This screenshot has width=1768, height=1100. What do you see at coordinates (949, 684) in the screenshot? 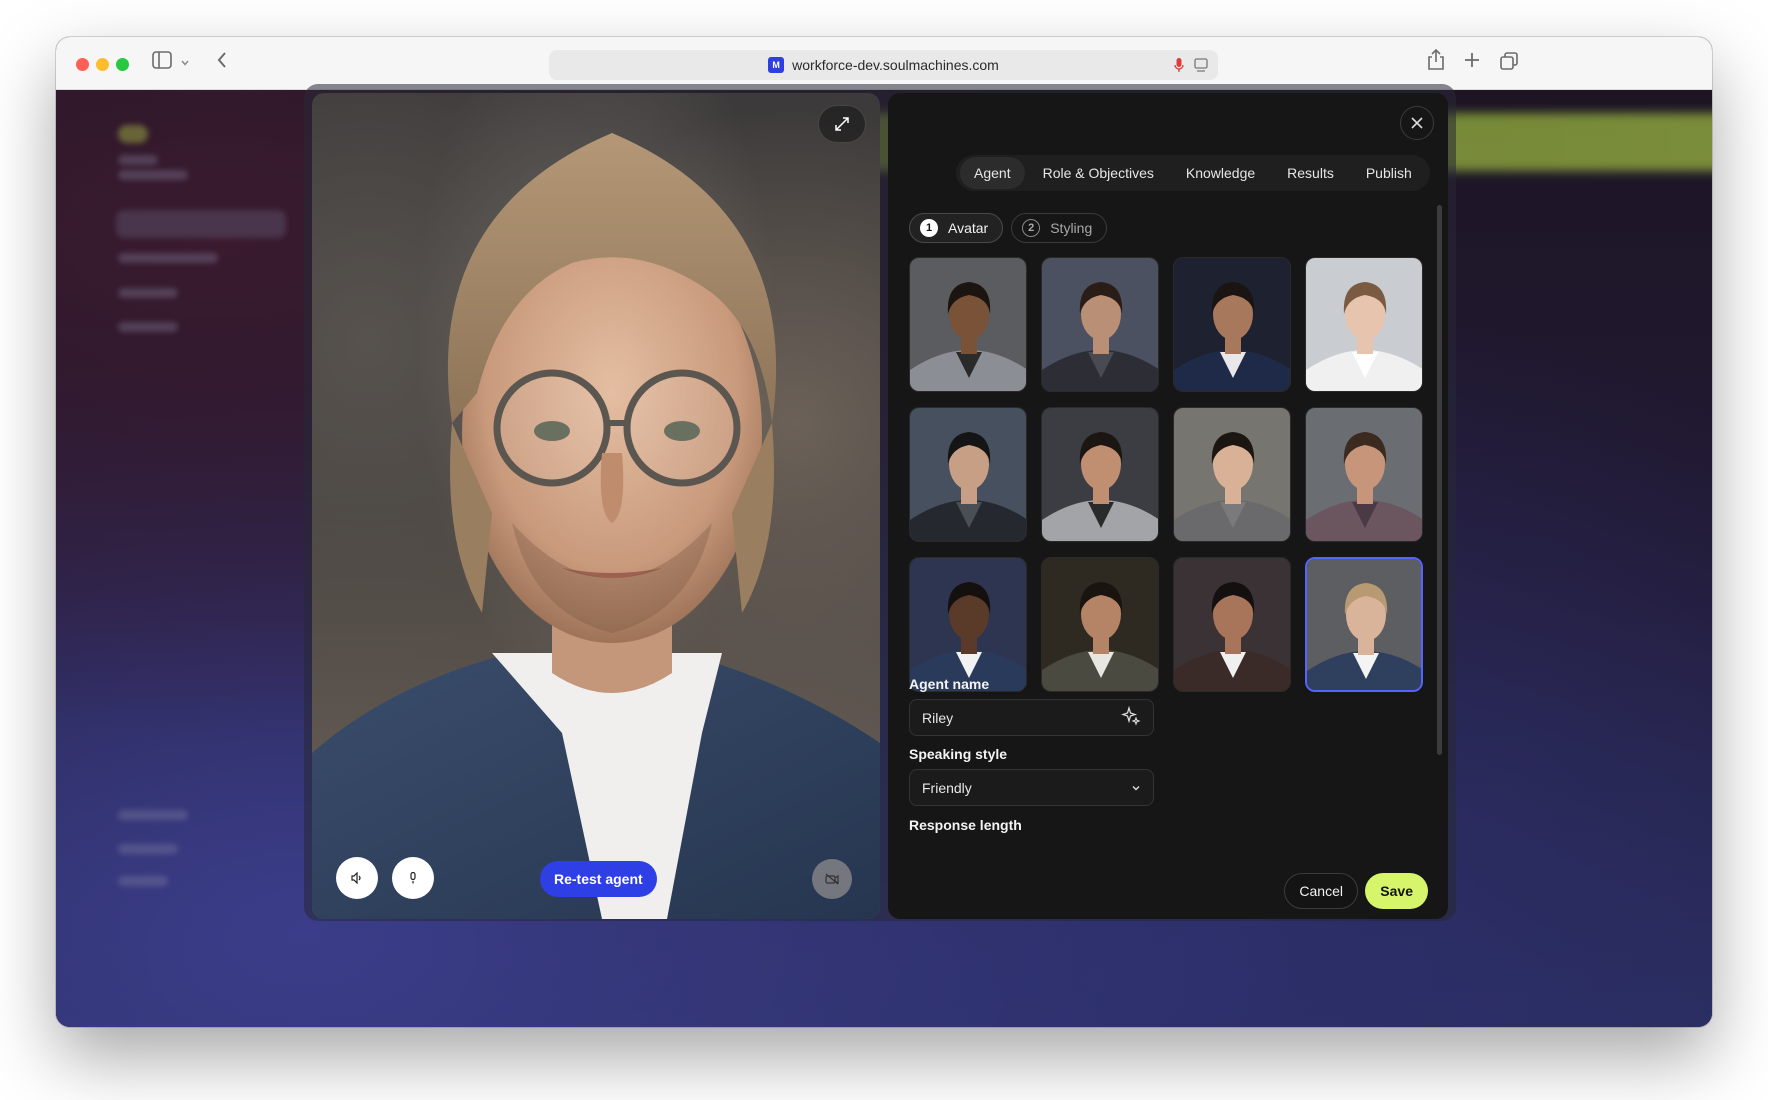
I see `agent-name-label: Agent name` at bounding box center [949, 684].